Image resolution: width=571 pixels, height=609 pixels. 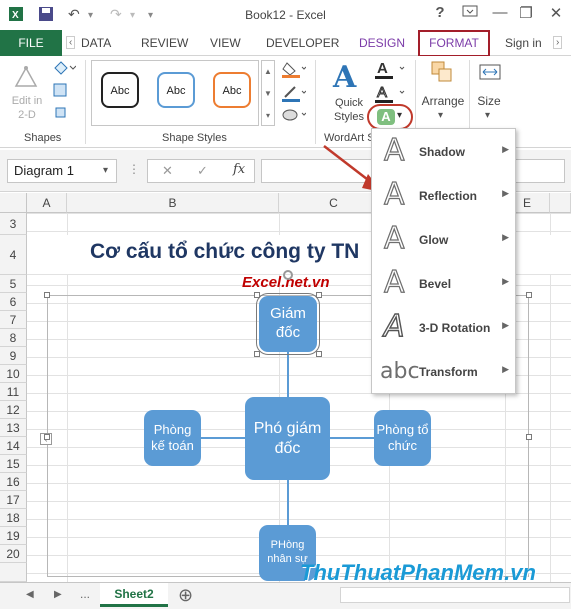 What do you see at coordinates (440, 12) in the screenshot?
I see `help-button: ?` at bounding box center [440, 12].